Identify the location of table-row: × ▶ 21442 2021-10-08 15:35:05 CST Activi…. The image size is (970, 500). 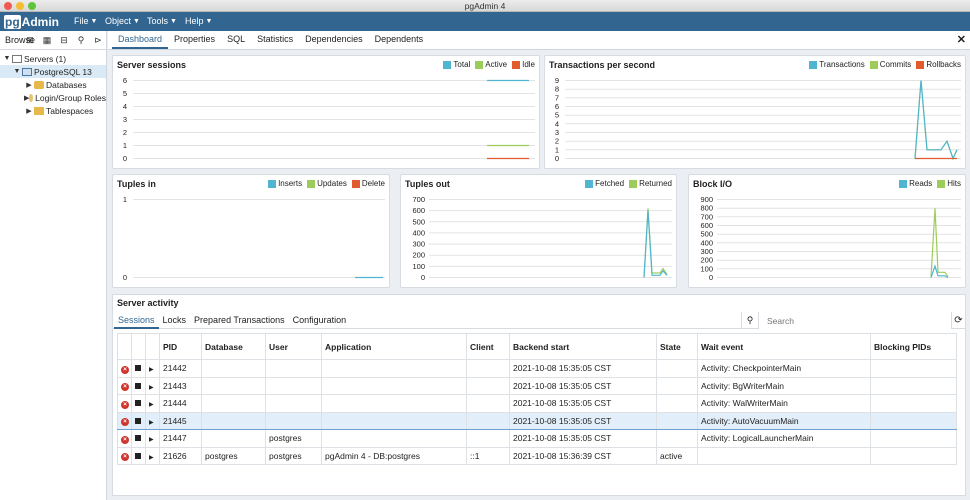
(537, 368).